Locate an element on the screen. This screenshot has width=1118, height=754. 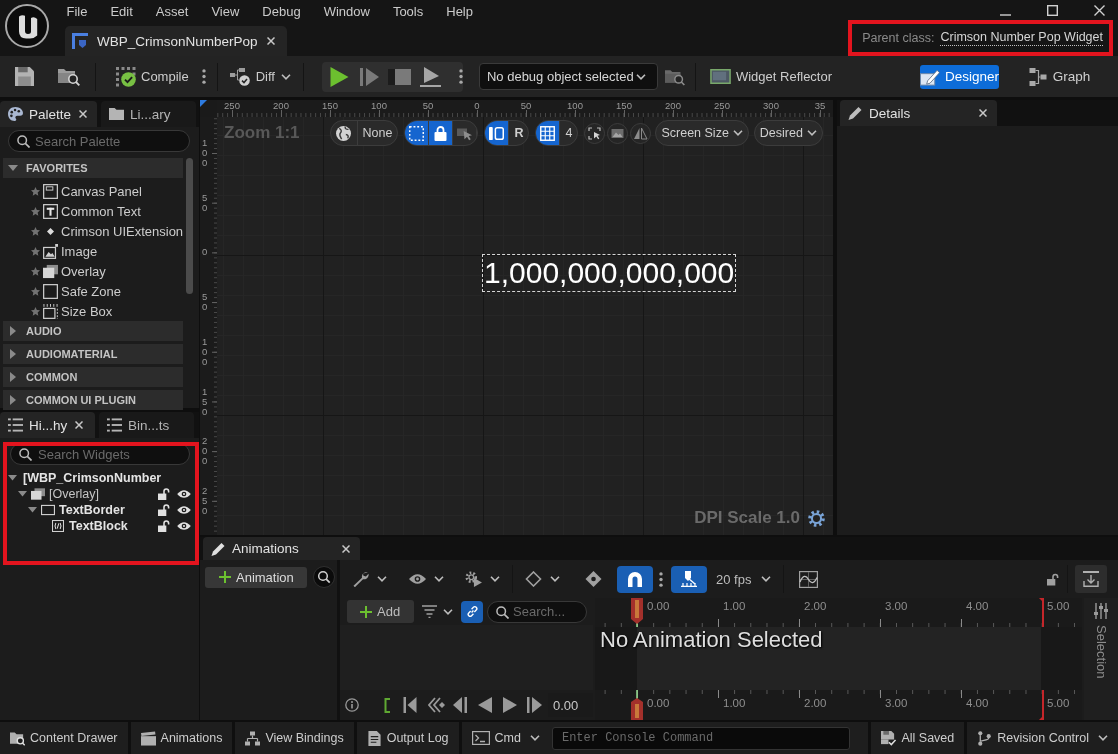
status-bar-button: View Bindings is located at coordinates (294, 738).